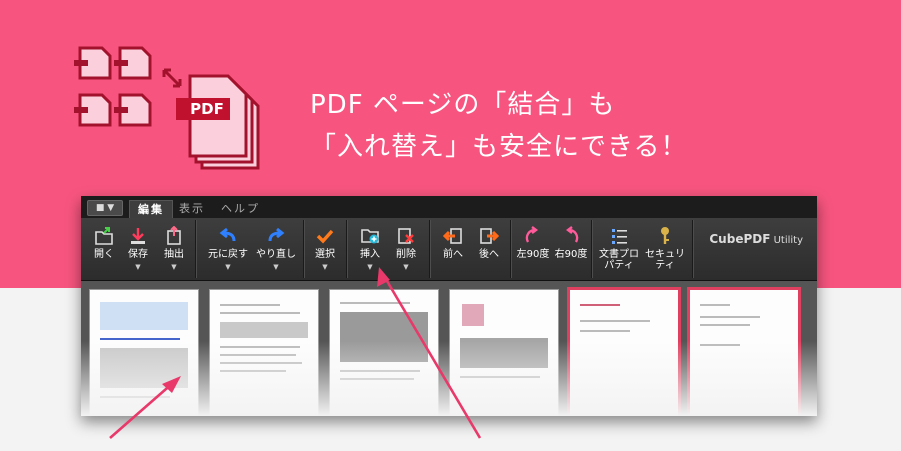 This screenshot has width=901, height=451. Describe the element at coordinates (388, 249) in the screenshot. I see `page-edit-group: 挿入 ▼ 削除 ▼` at that location.